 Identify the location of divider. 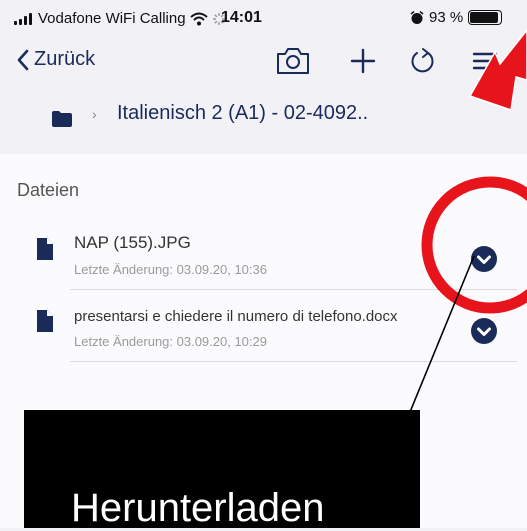
(293, 361).